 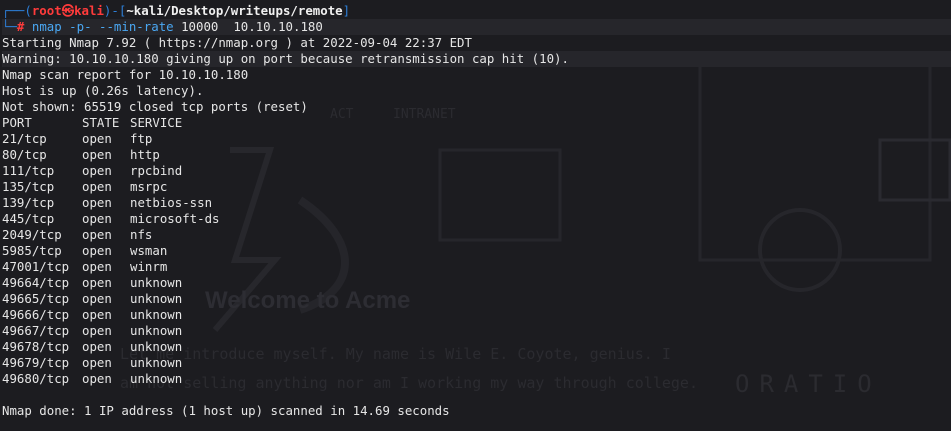 I want to click on service-cell: http, so click(x=145, y=154).